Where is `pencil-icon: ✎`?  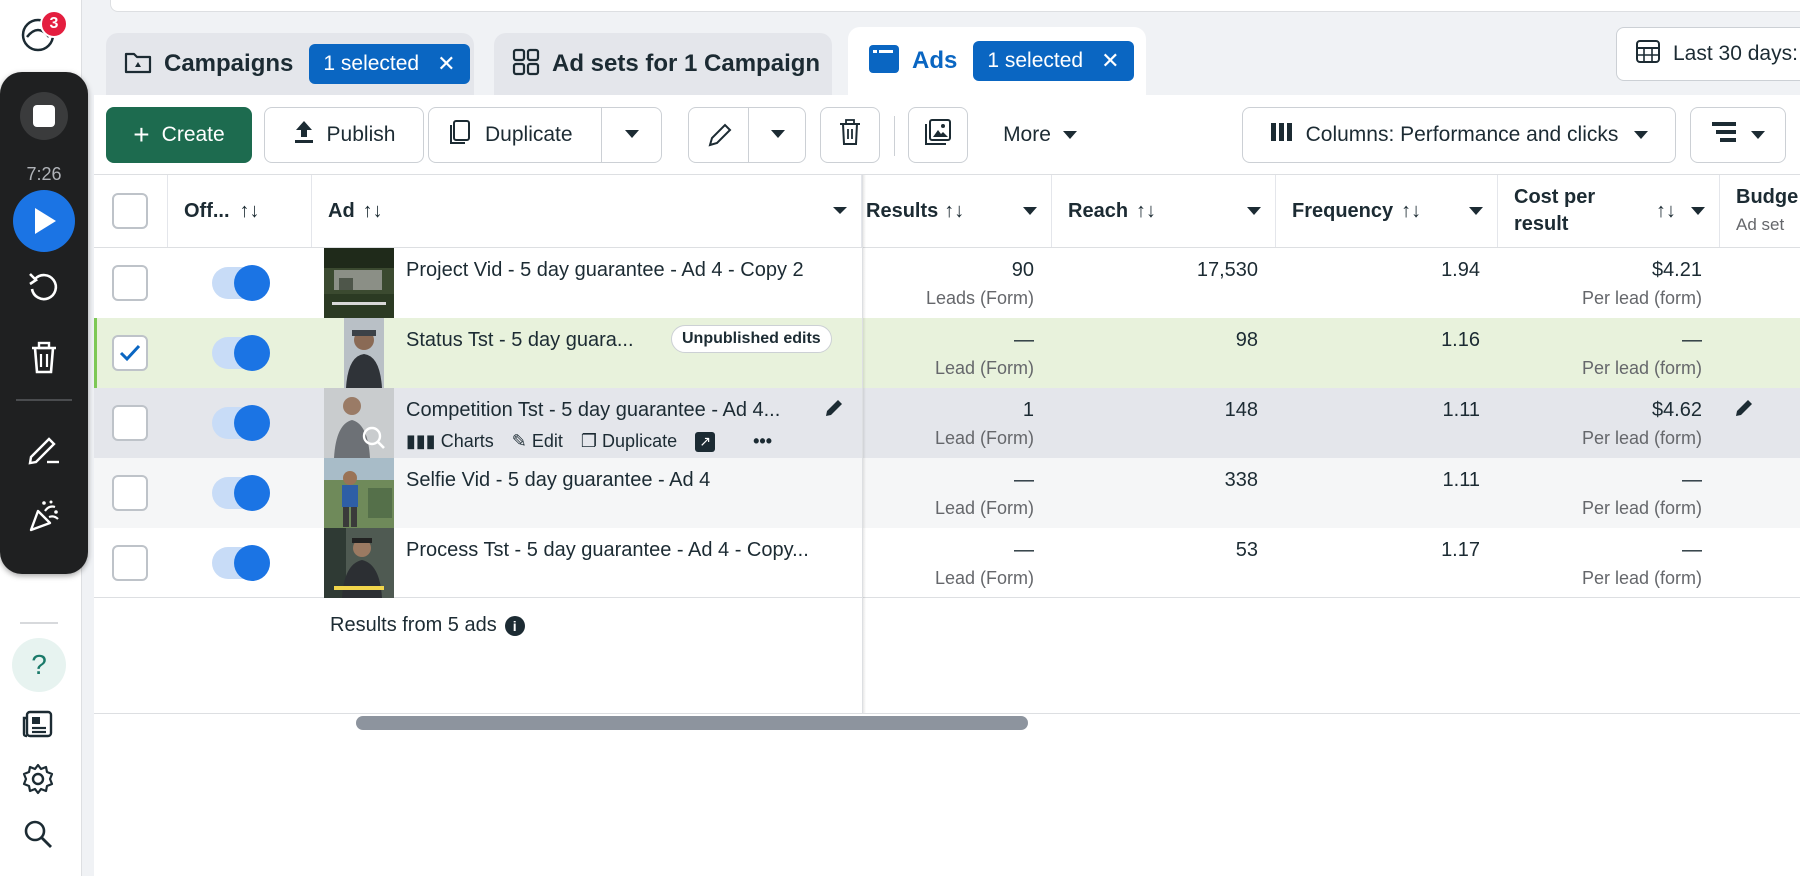 pencil-icon: ✎ is located at coordinates (519, 441).